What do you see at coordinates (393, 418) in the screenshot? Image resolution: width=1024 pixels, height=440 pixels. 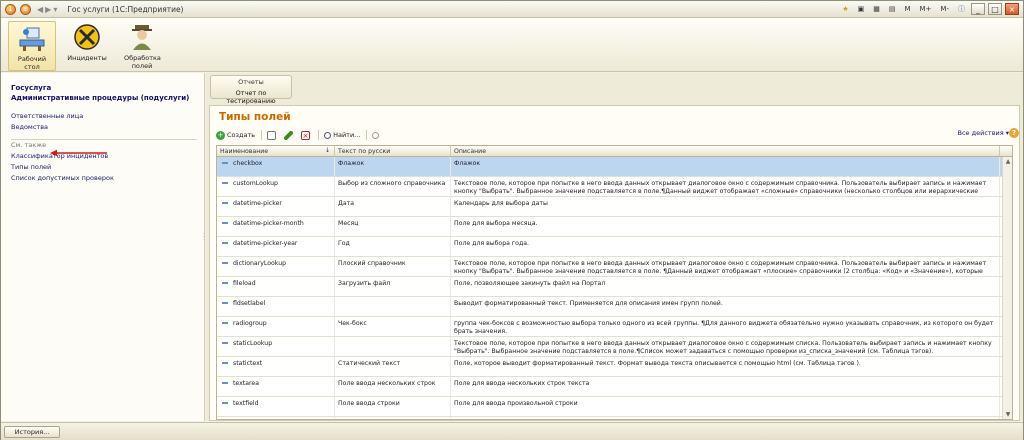 I see `cell-russian: Нет на форме` at bounding box center [393, 418].